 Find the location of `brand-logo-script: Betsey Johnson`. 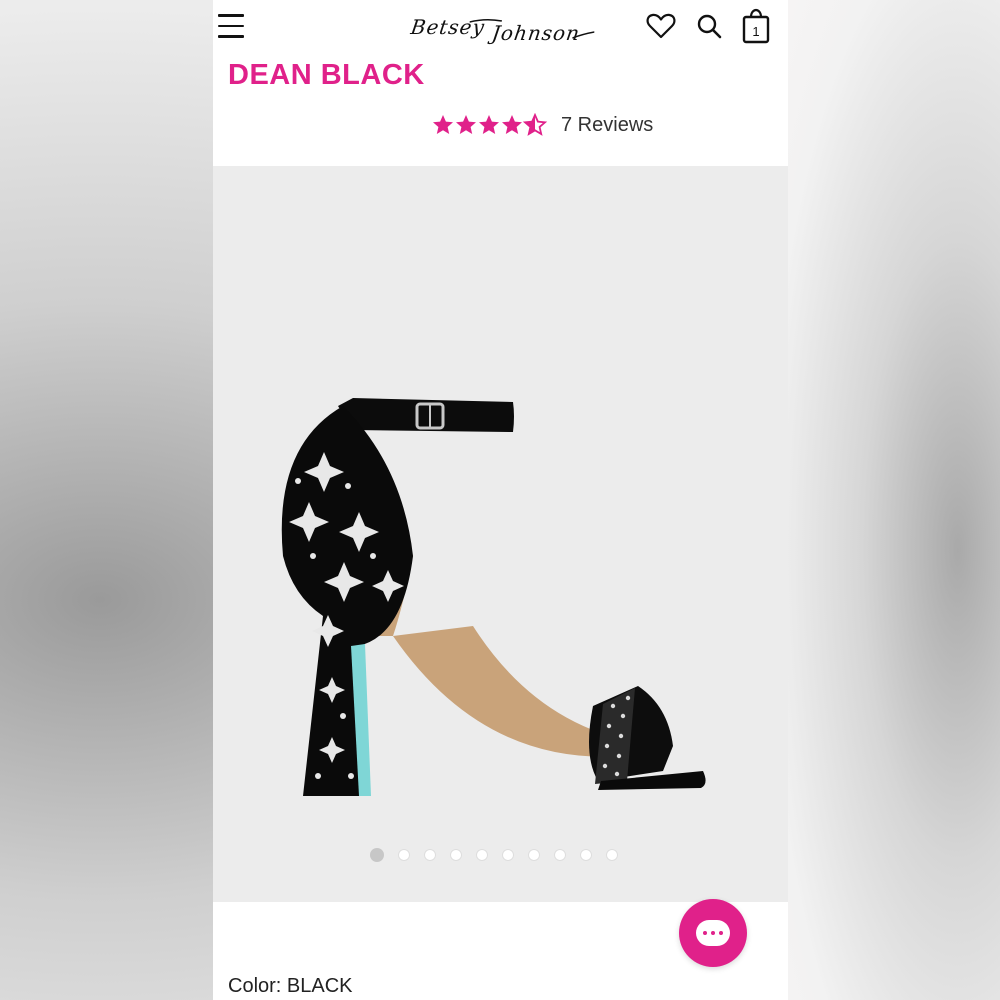

brand-logo-script: Betsey Johnson is located at coordinates (501, 30).